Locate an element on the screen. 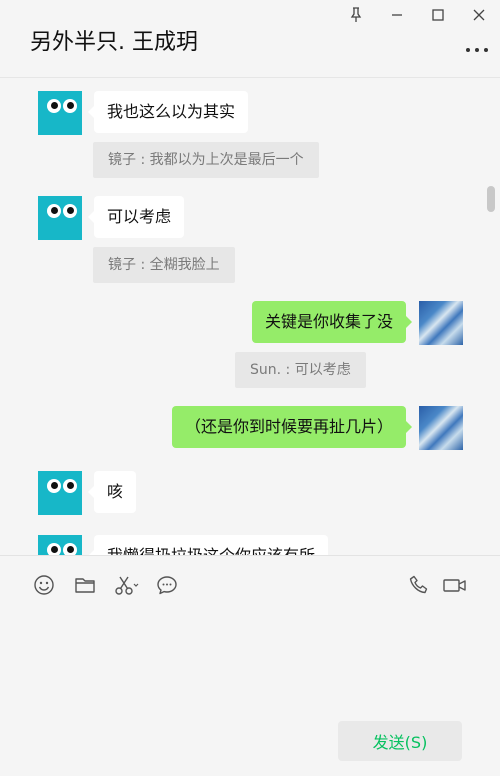  quoted-message: 镜子 : 我都以为上次是最后一个 is located at coordinates (206, 160).